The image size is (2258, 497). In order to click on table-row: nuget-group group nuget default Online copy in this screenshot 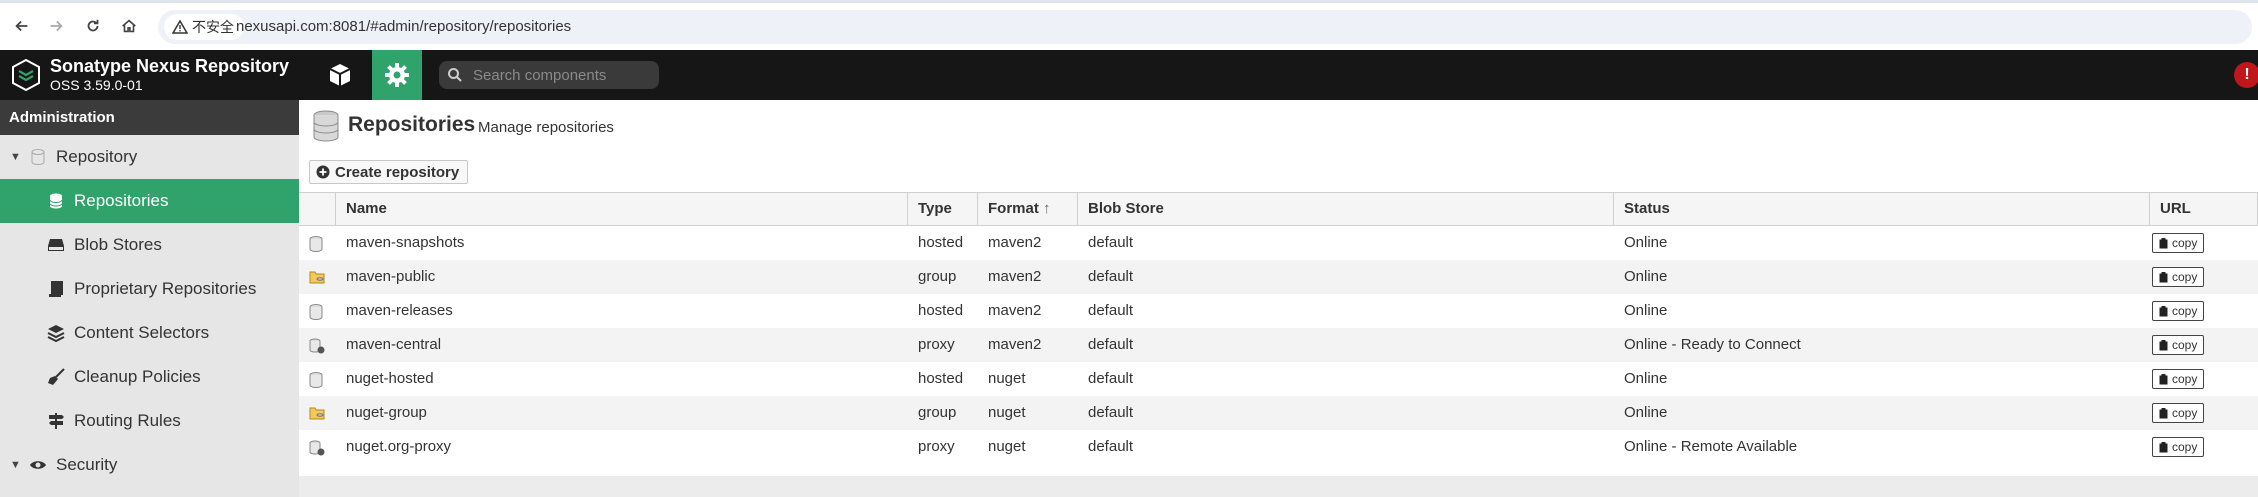, I will do `click(1278, 413)`.